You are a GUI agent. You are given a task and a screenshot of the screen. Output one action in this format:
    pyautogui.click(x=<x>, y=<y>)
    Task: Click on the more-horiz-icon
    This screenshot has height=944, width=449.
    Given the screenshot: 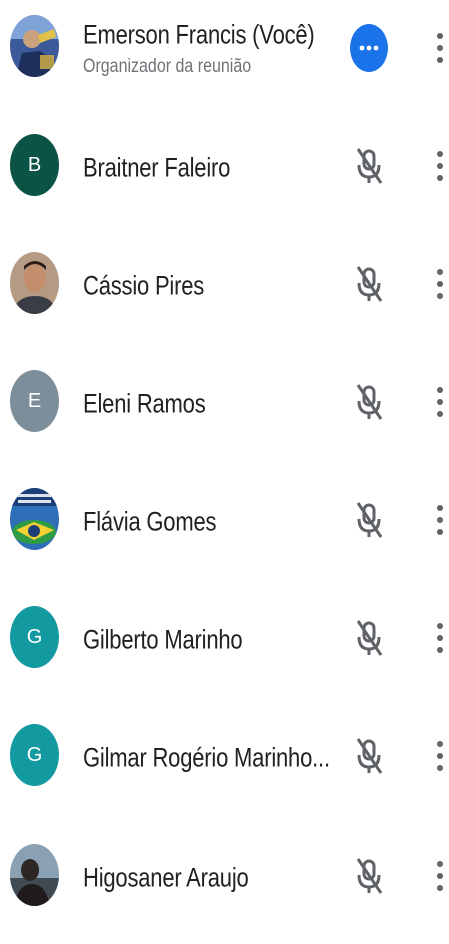 What is the action you would take?
    pyautogui.click(x=369, y=48)
    